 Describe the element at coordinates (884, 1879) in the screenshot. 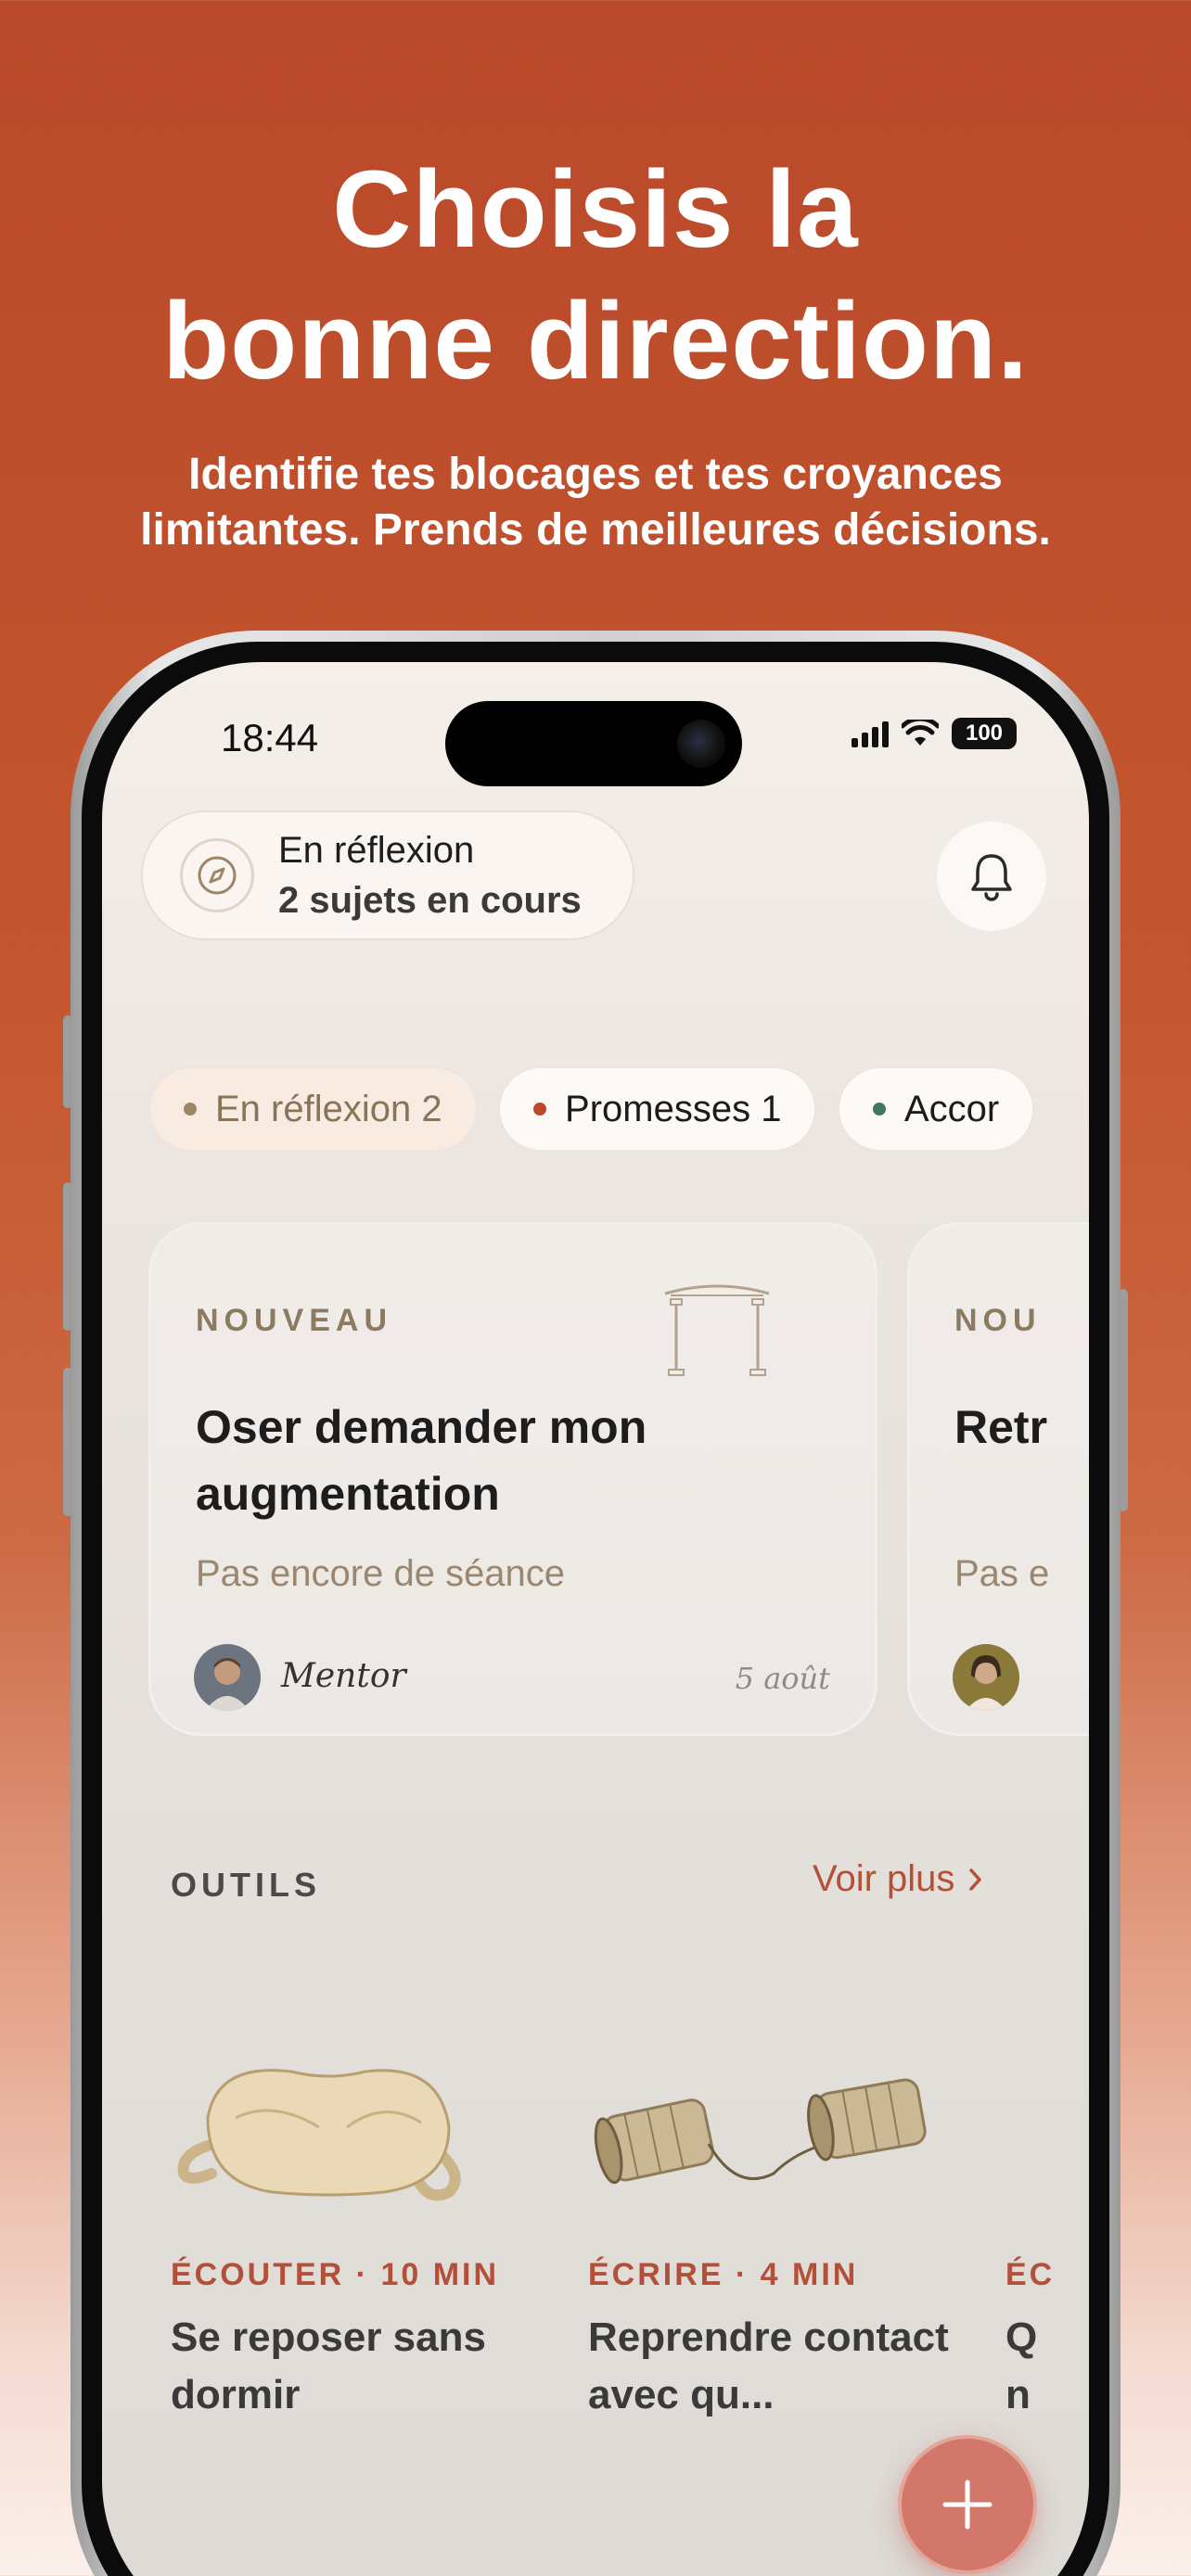

I see `see-more-label: Voir plus` at that location.